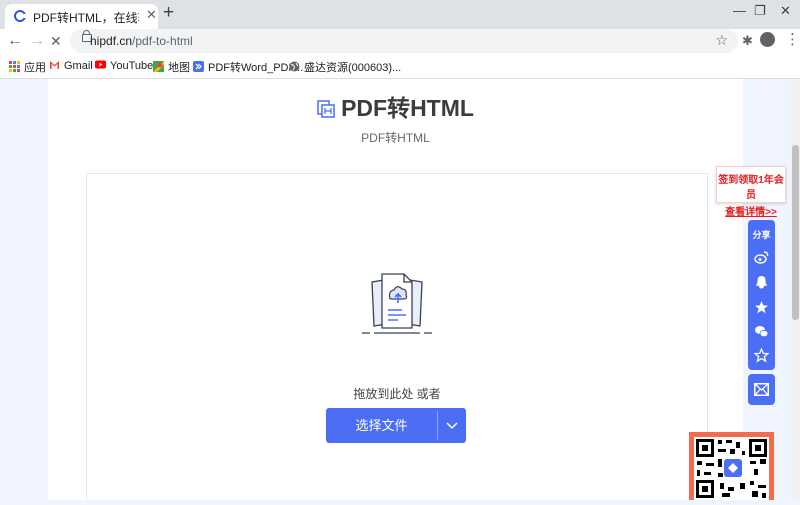 The image size is (800, 505). What do you see at coordinates (407, 108) in the screenshot?
I see `page-title: PDF转HTML` at bounding box center [407, 108].